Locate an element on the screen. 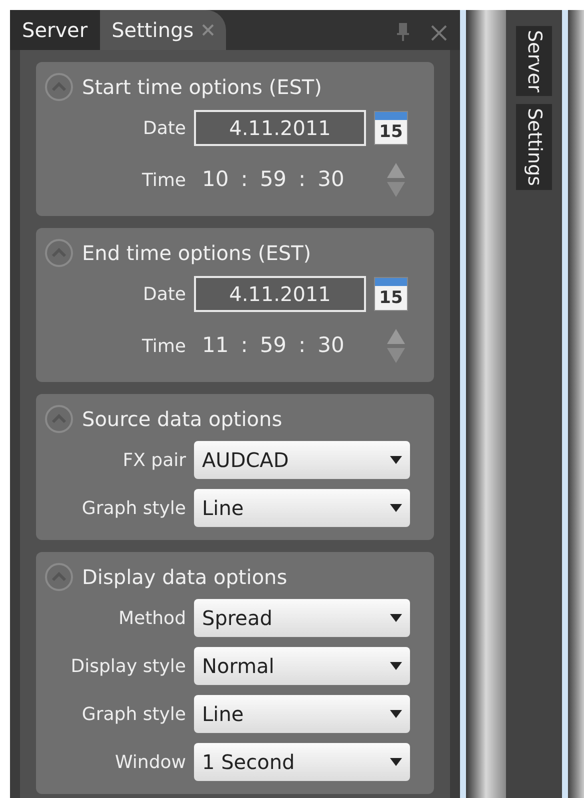 The width and height of the screenshot is (584, 798). pin-icon is located at coordinates (403, 32).